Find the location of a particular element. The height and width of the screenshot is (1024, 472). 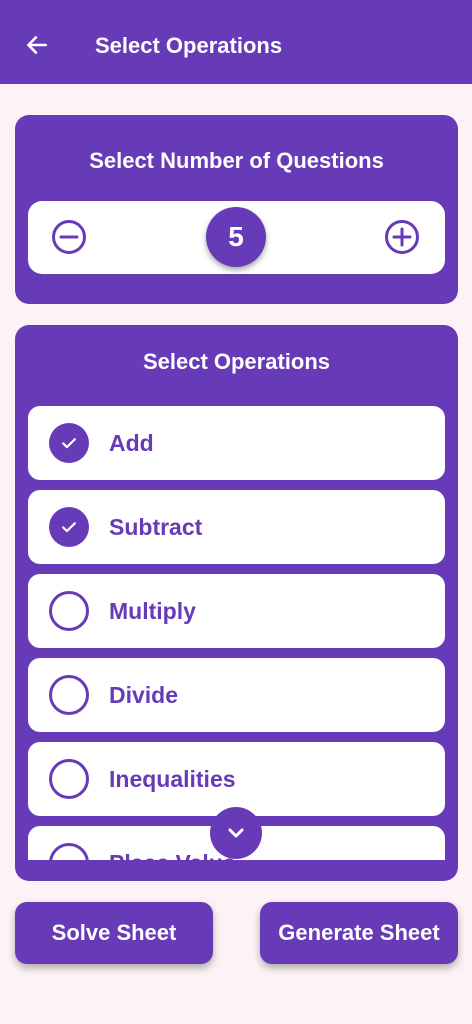

operation-item-subtract: Subtract is located at coordinates (236, 527).